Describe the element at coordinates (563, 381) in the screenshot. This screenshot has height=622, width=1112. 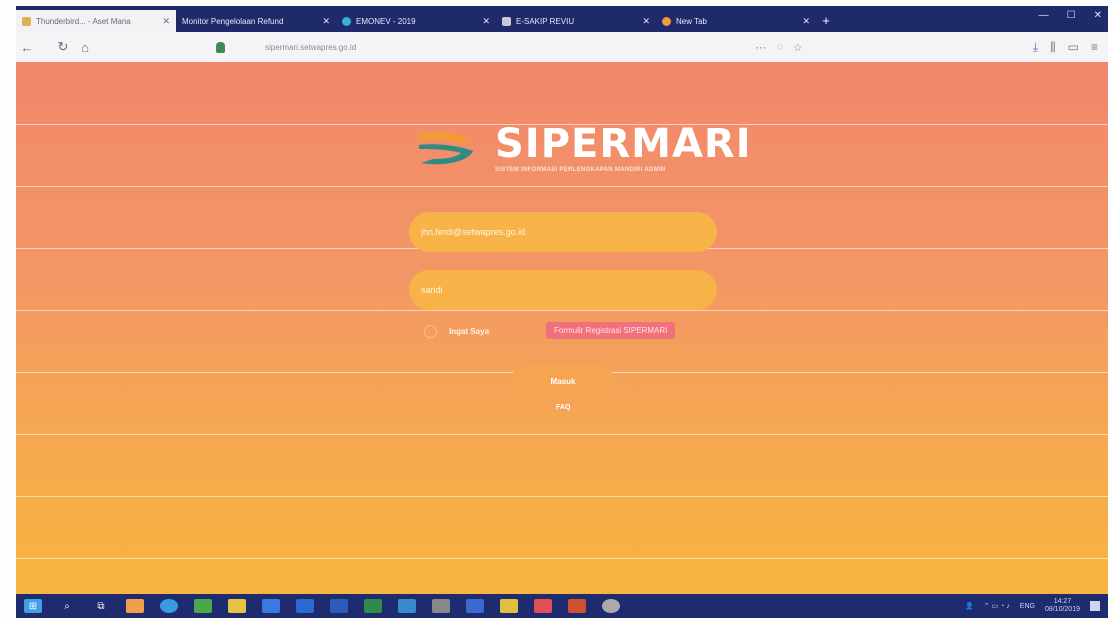
I see `login-button: Masuk` at that location.